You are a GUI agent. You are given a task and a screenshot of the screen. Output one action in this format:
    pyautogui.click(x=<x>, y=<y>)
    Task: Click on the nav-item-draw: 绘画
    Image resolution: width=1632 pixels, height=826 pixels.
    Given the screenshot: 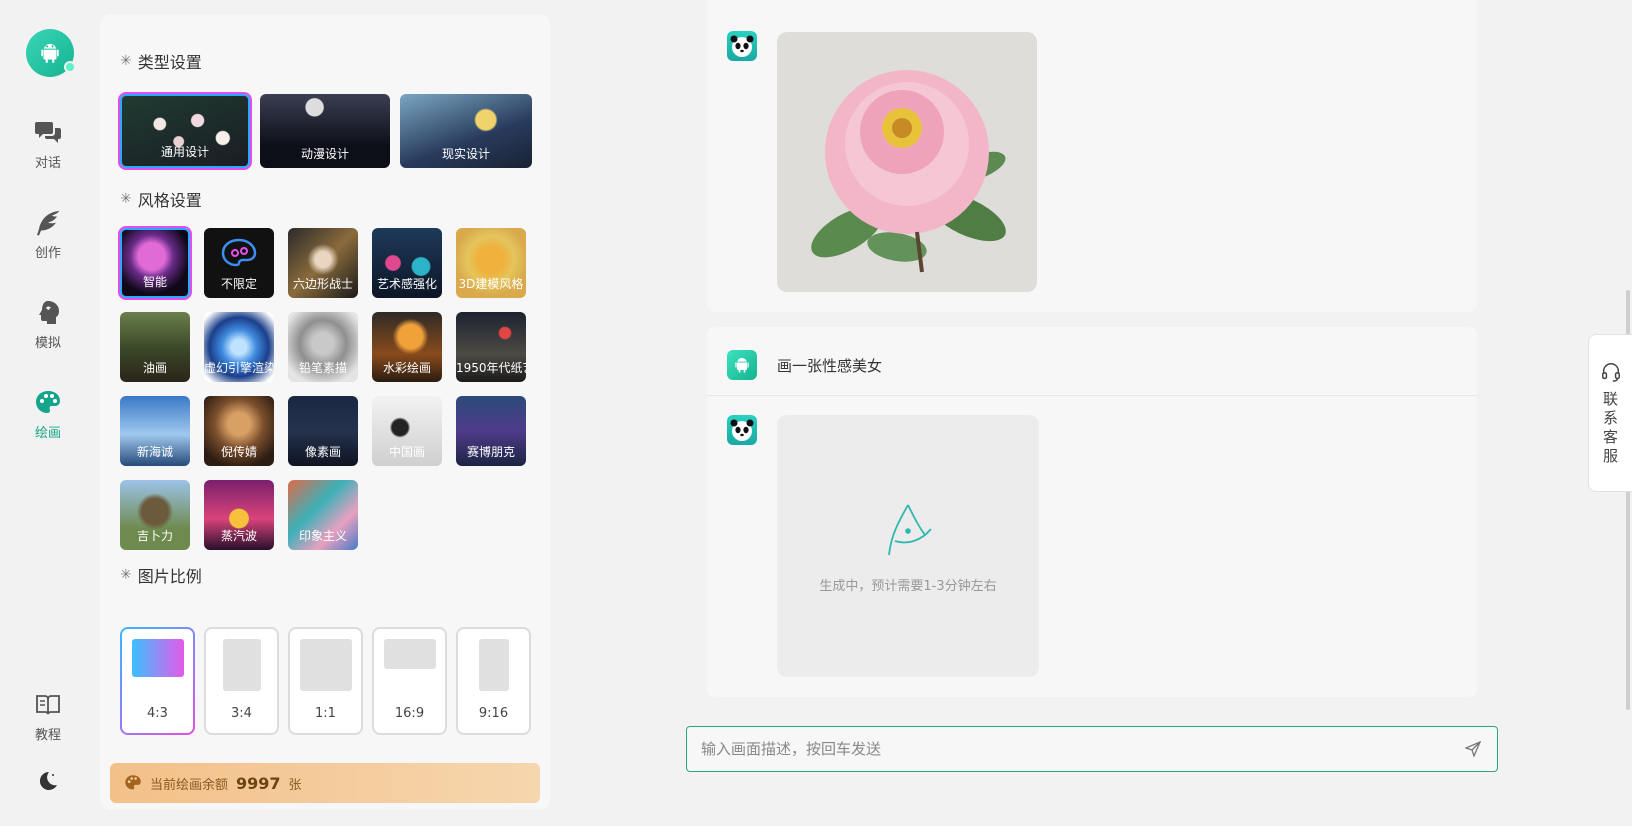 What is the action you would take?
    pyautogui.click(x=48, y=414)
    